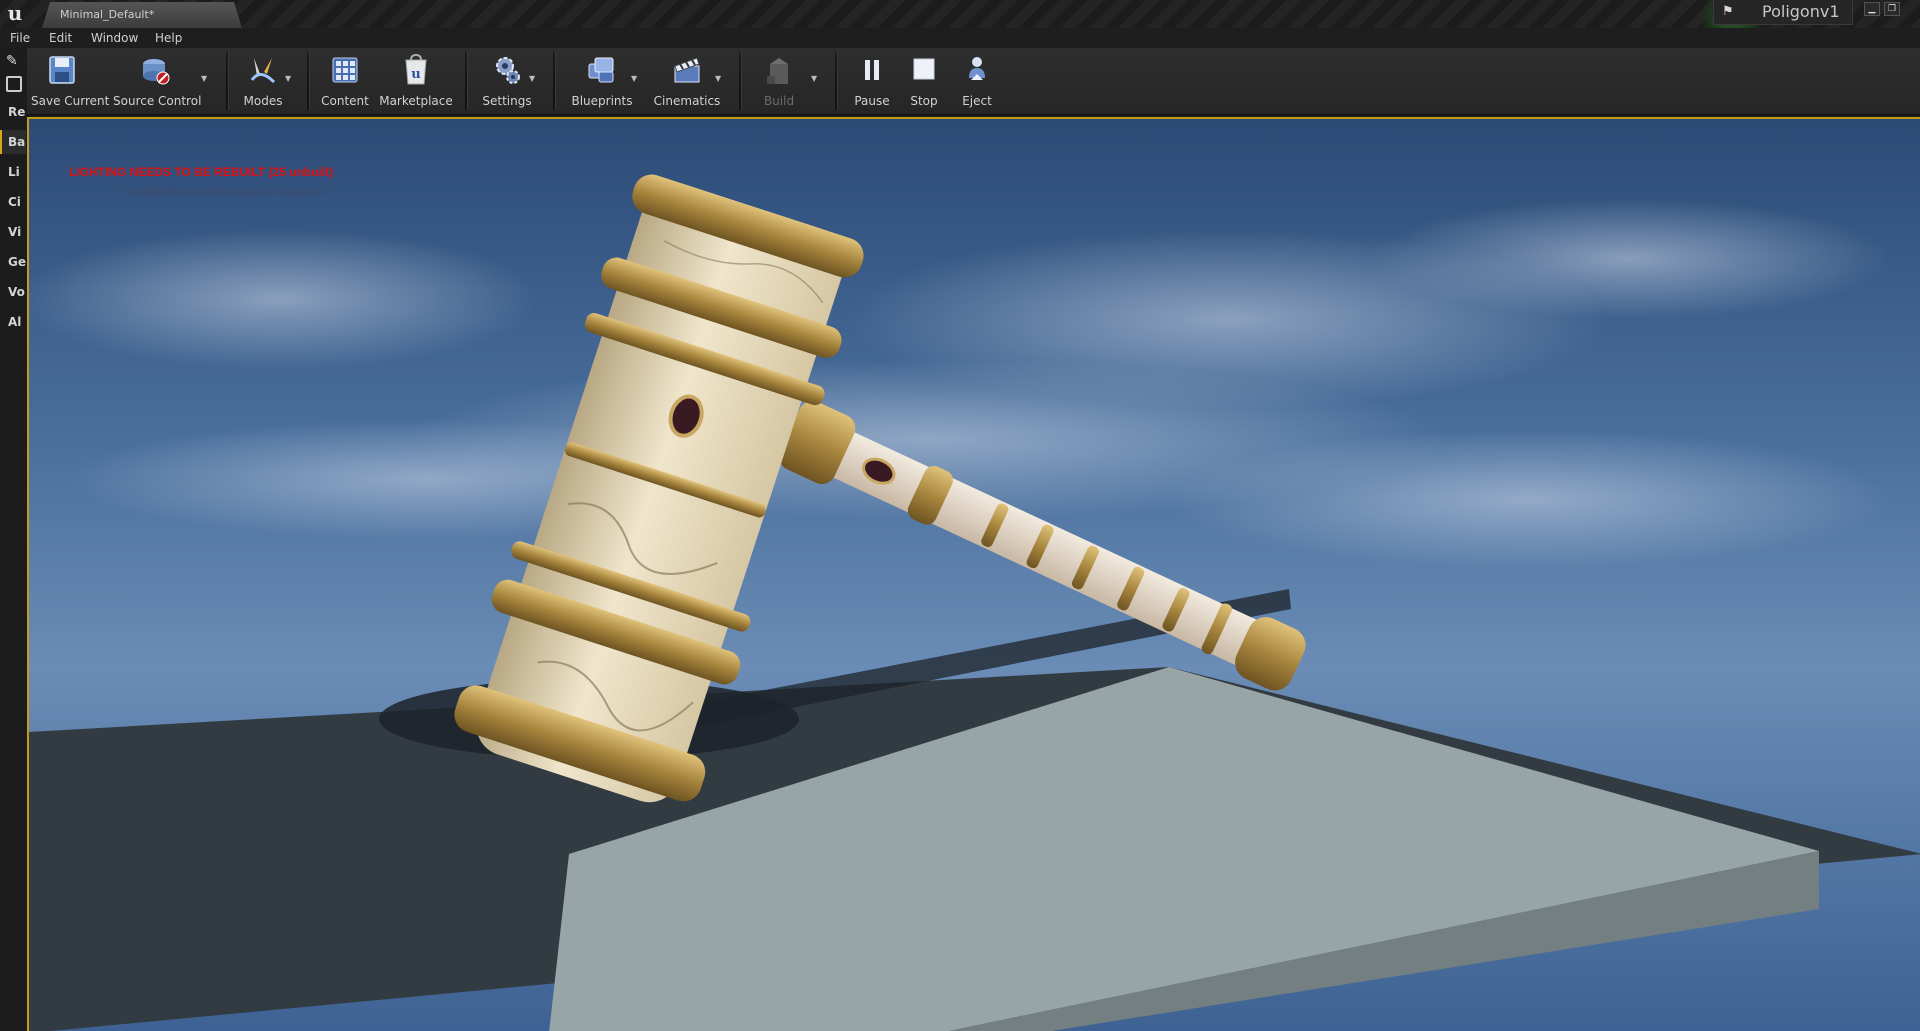 The height and width of the screenshot is (1031, 1920). Describe the element at coordinates (62, 70) in the screenshot. I see `save-icon` at that location.